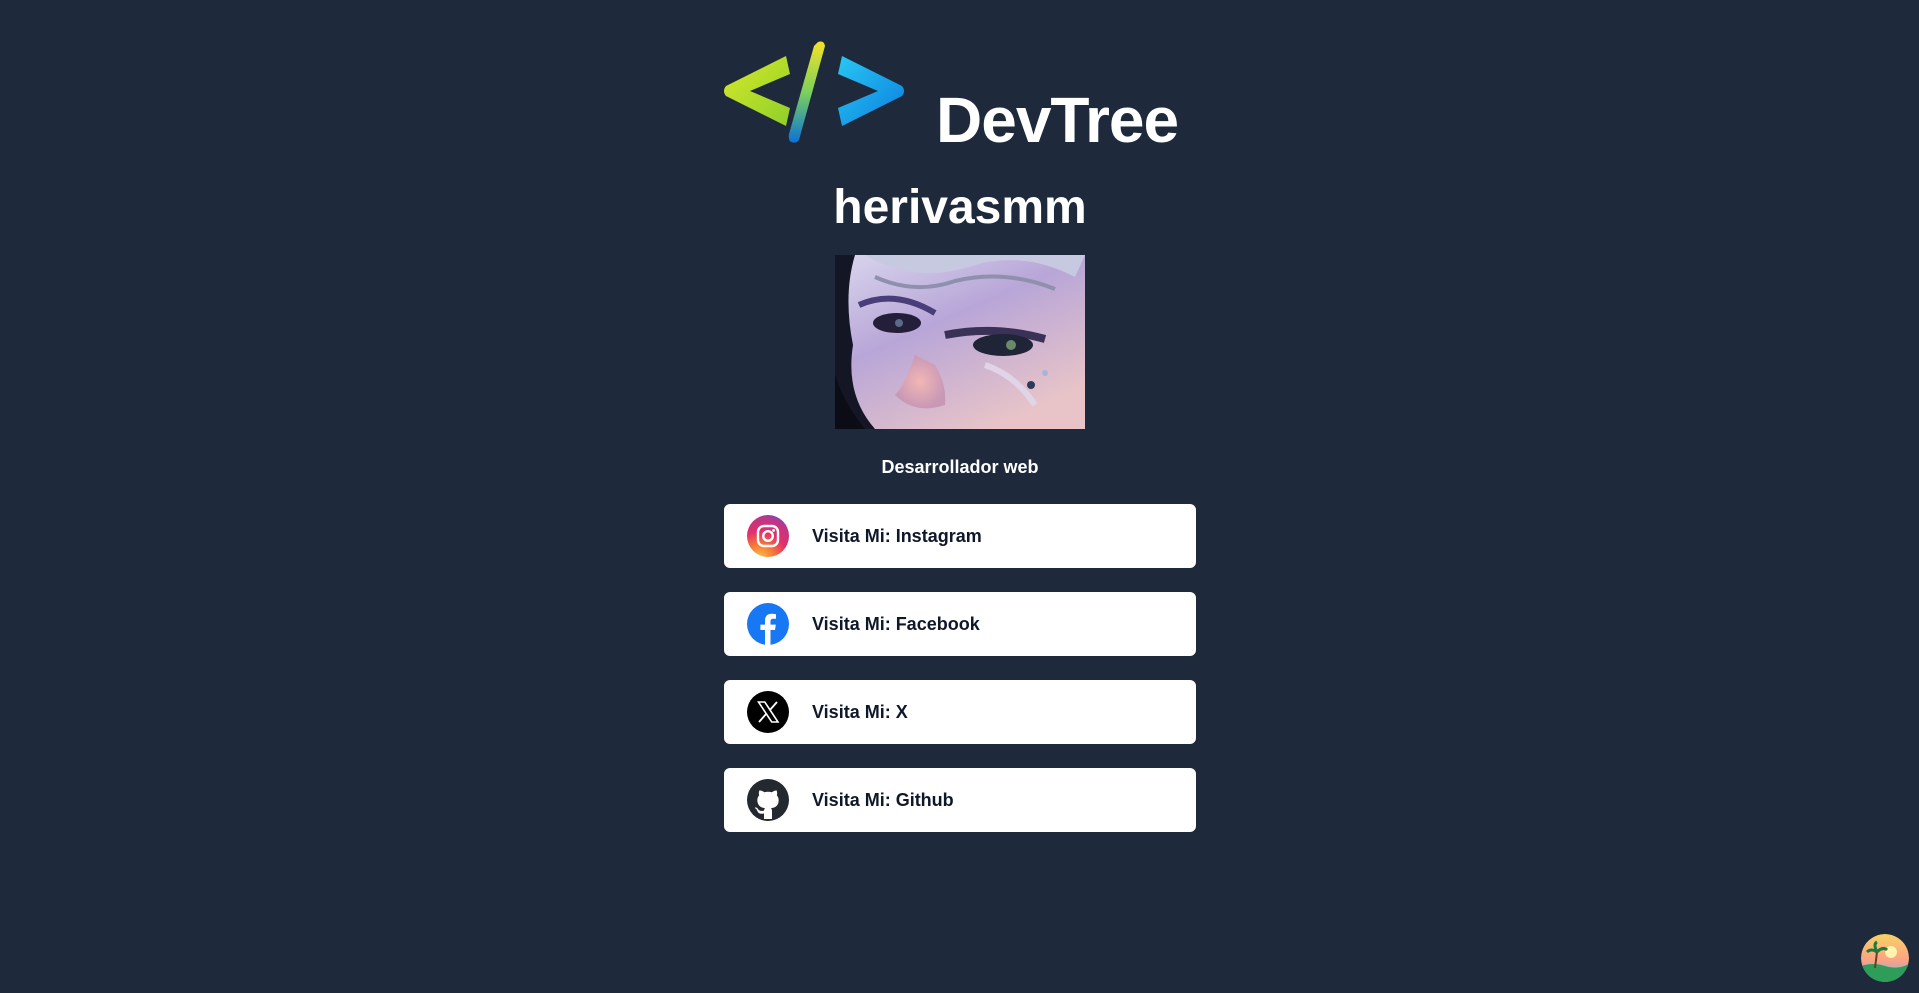 The width and height of the screenshot is (1919, 993). I want to click on profile-handle: herivasmm, so click(960, 207).